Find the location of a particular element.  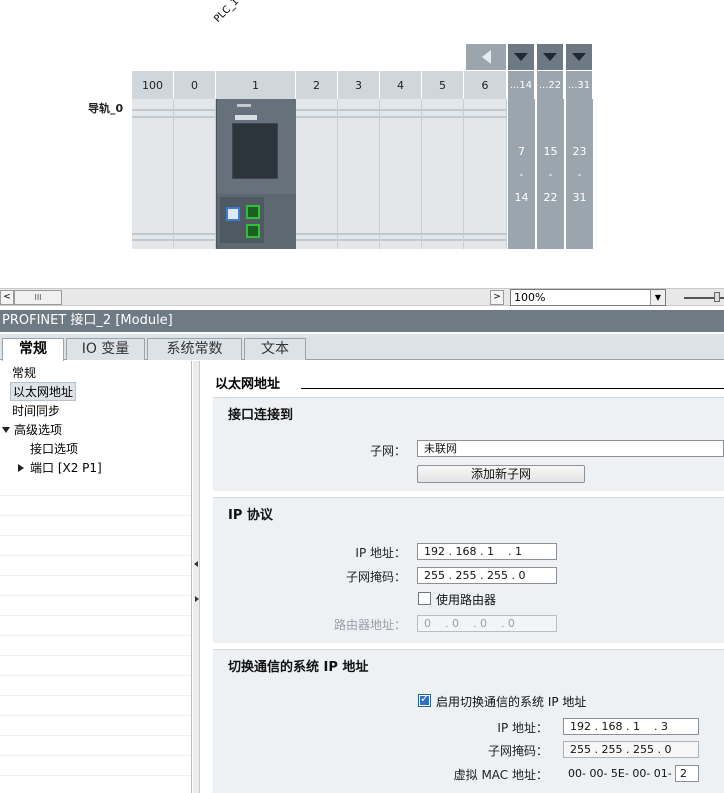

arrow-down-icon is located at coordinates (550, 57).